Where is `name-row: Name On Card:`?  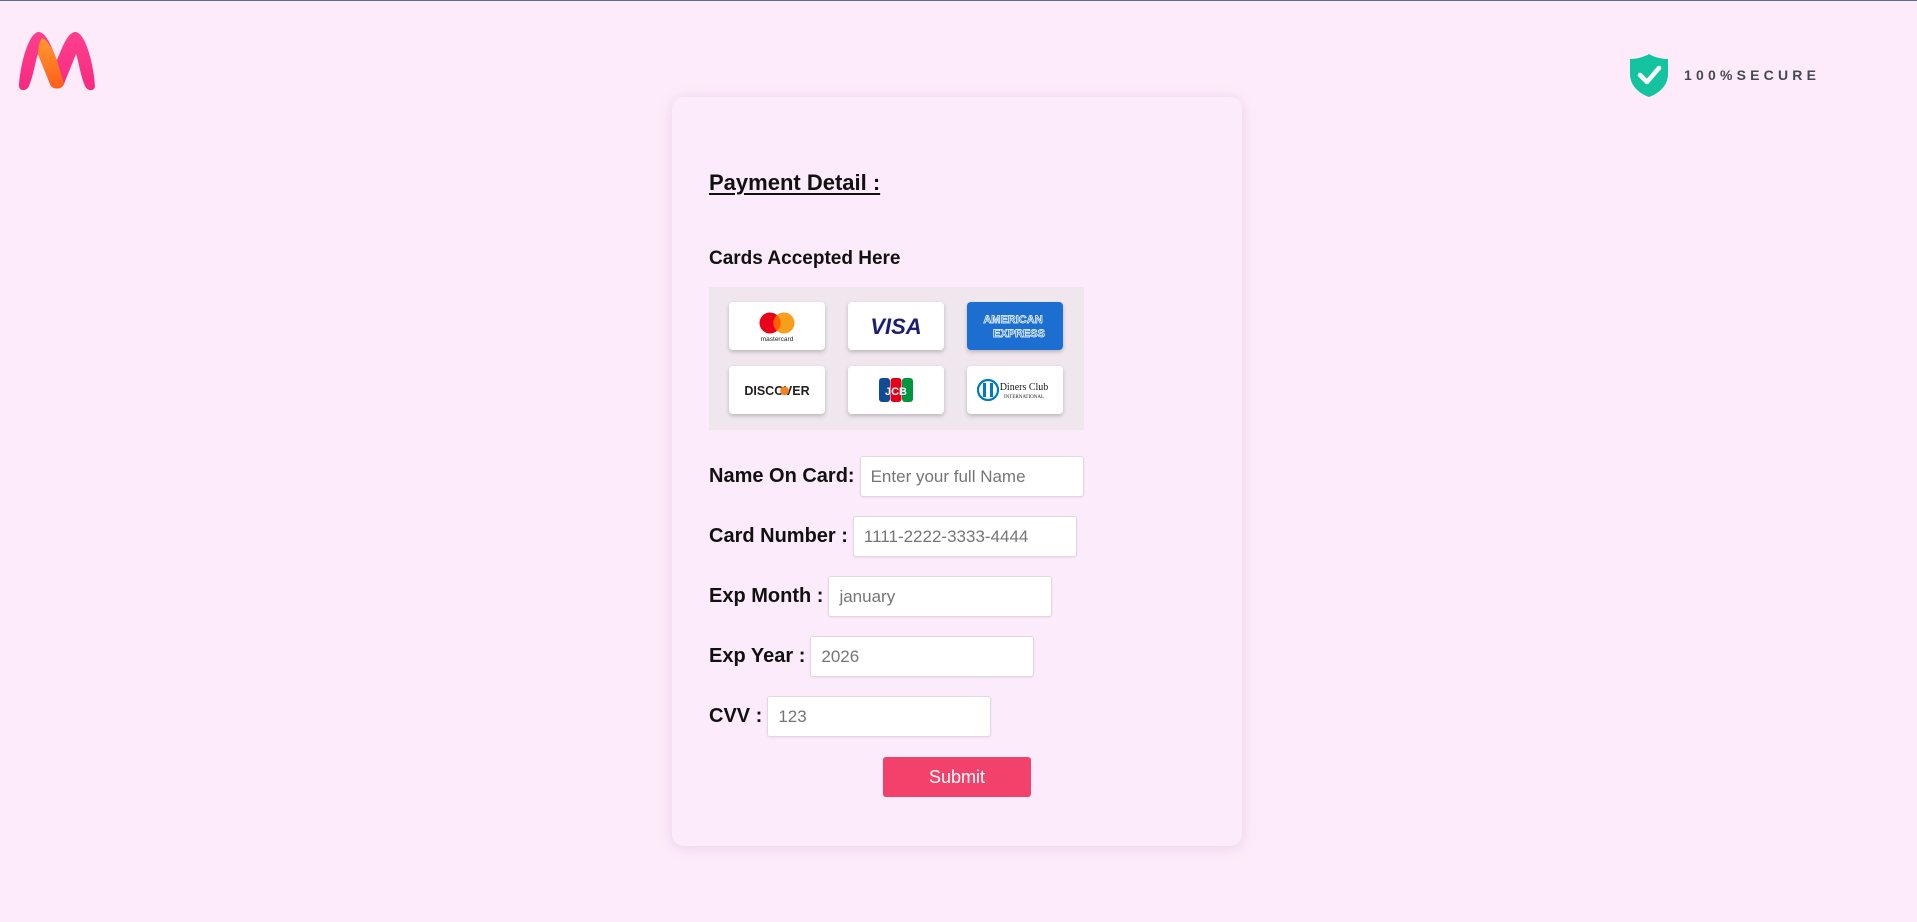
name-row: Name On Card: is located at coordinates (896, 476).